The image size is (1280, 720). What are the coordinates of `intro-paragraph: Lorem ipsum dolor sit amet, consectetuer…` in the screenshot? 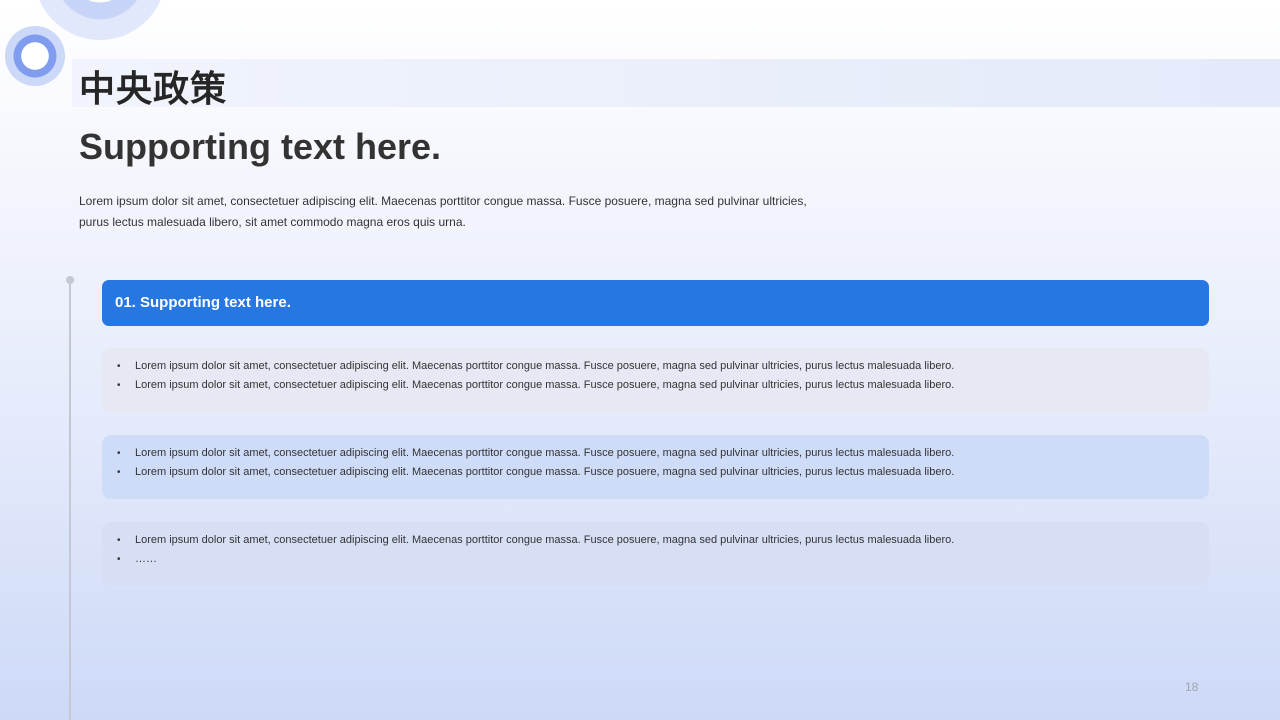 It's located at (489, 212).